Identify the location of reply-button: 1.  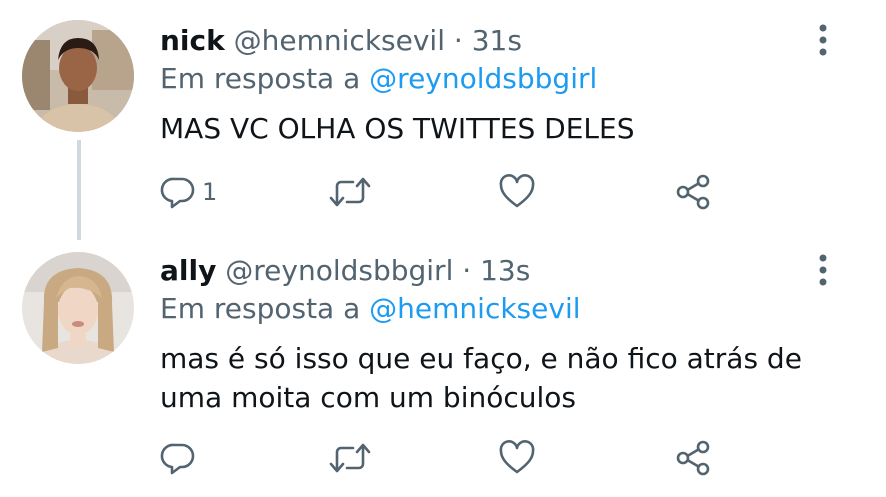
(188, 192).